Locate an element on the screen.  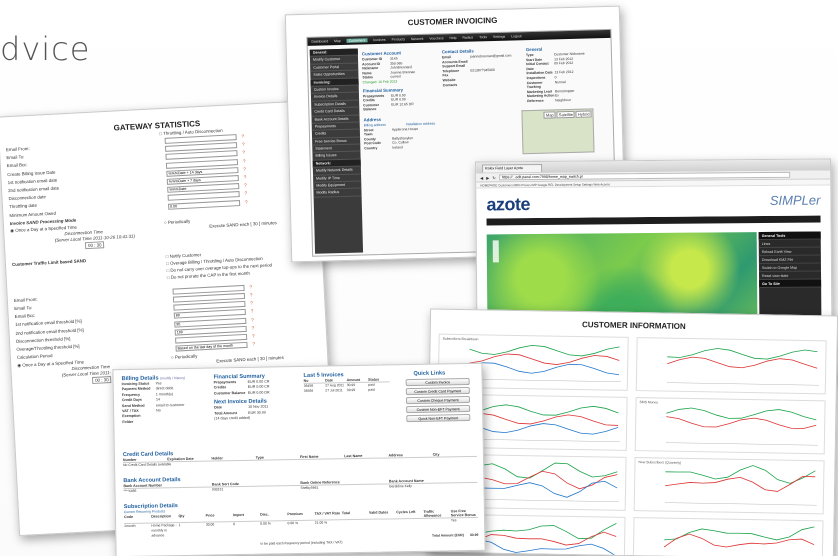
map-type-button: Map is located at coordinates (549, 115).